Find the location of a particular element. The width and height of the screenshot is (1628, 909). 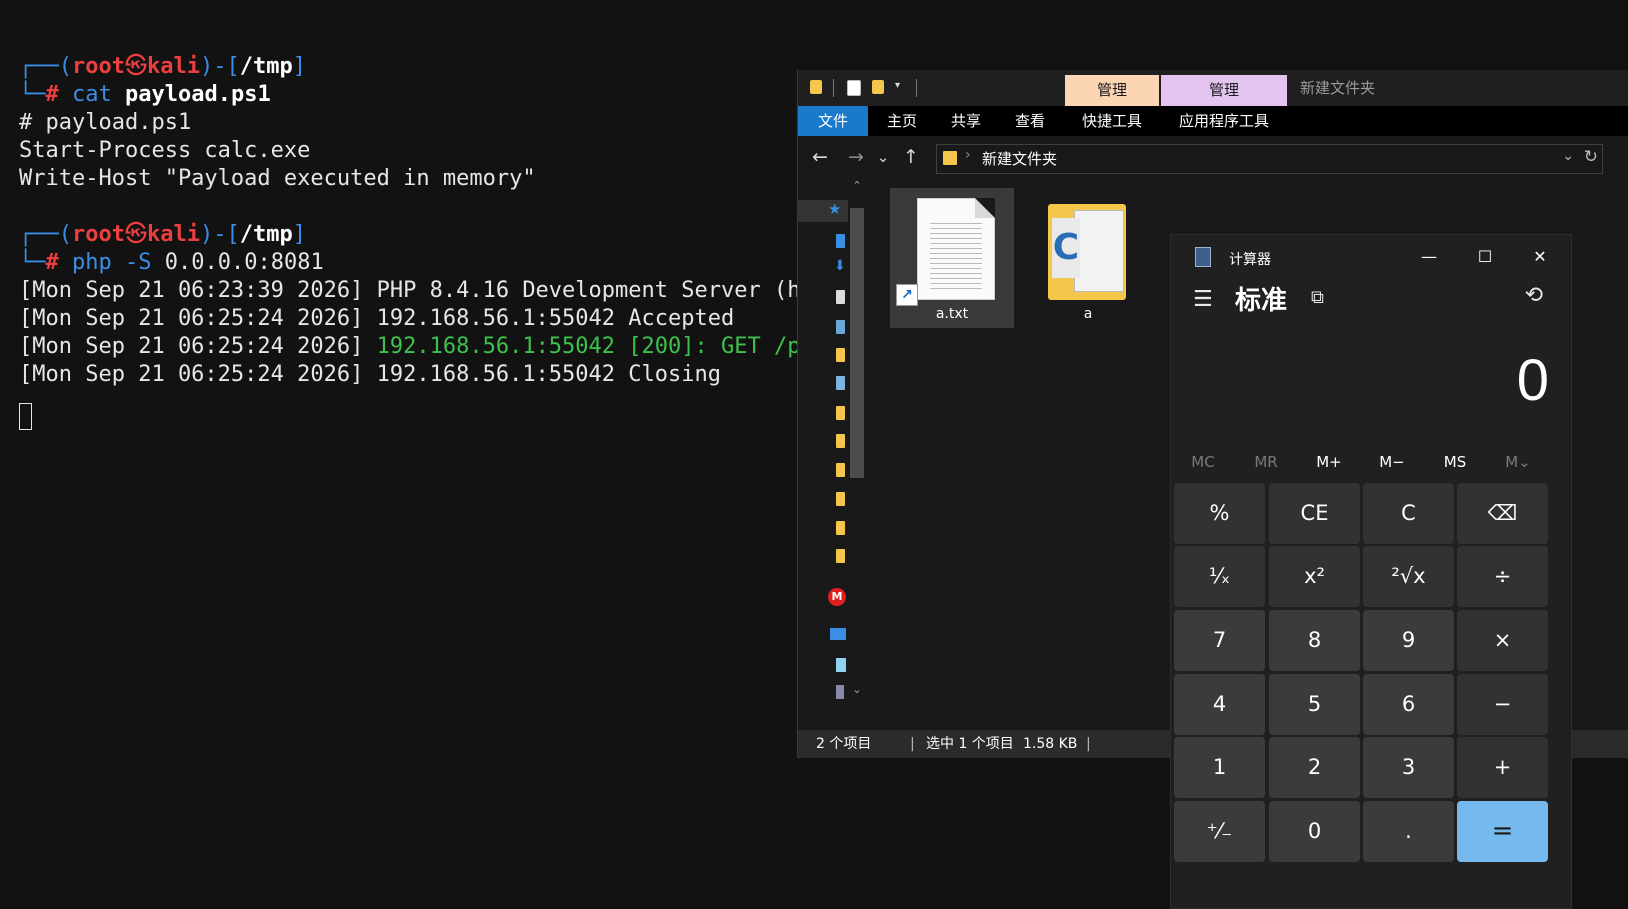

forward-button: → is located at coordinates (856, 157).